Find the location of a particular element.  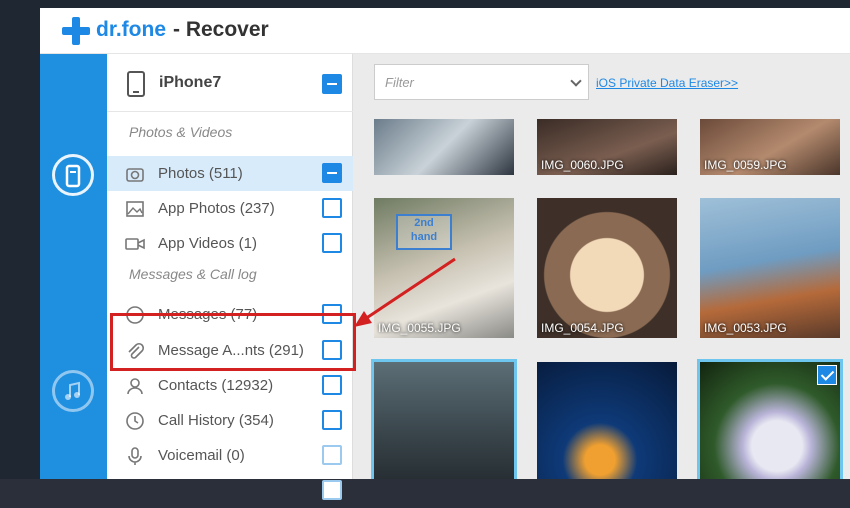

sidebar-item-app-photos: App Photos (237) is located at coordinates (230, 208).